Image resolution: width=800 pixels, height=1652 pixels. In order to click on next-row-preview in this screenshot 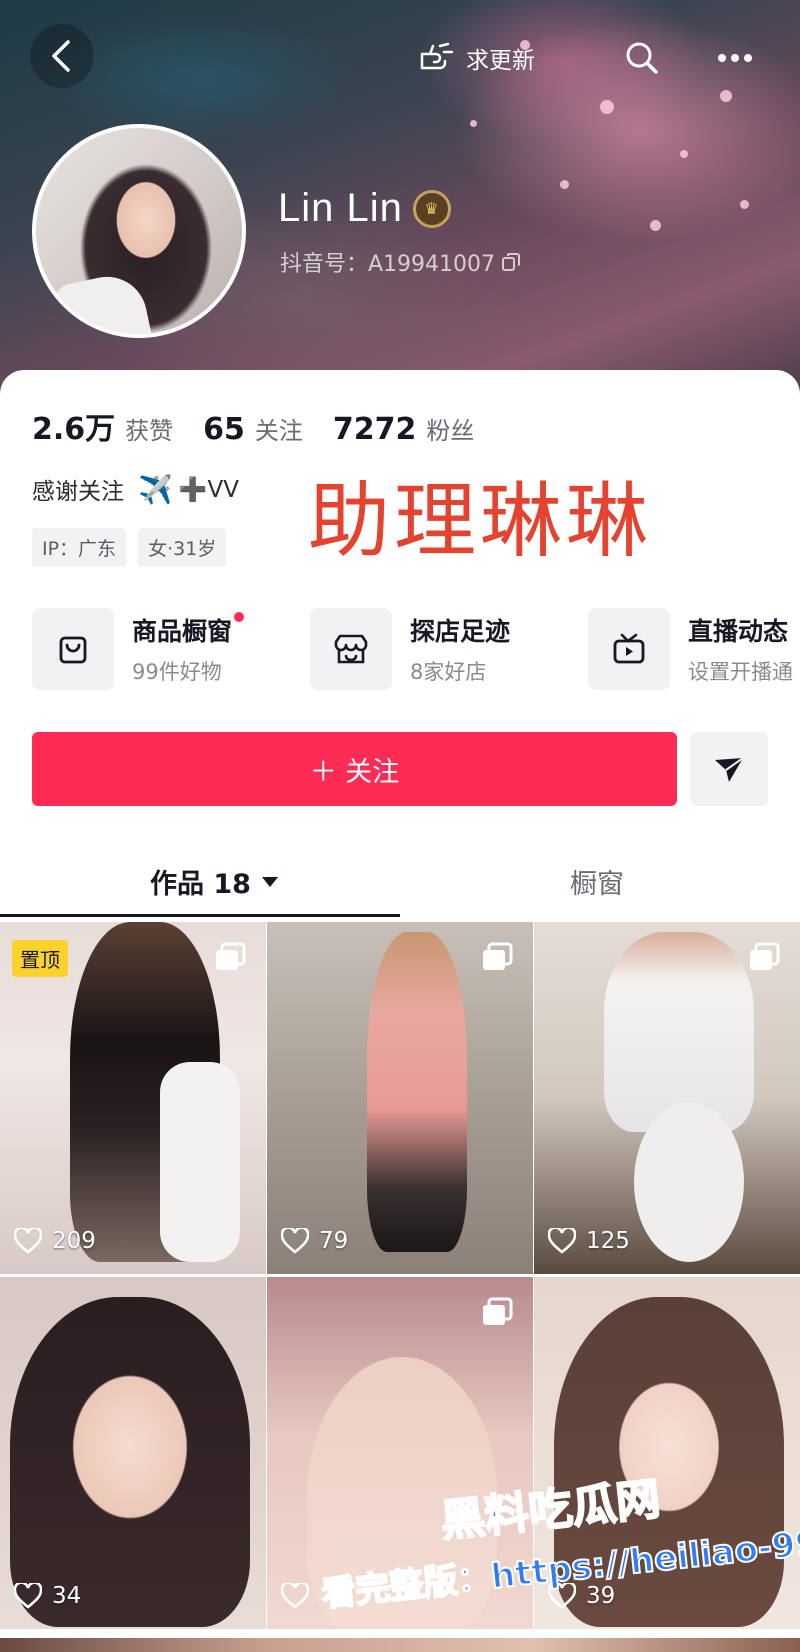, I will do `click(400, 1645)`.